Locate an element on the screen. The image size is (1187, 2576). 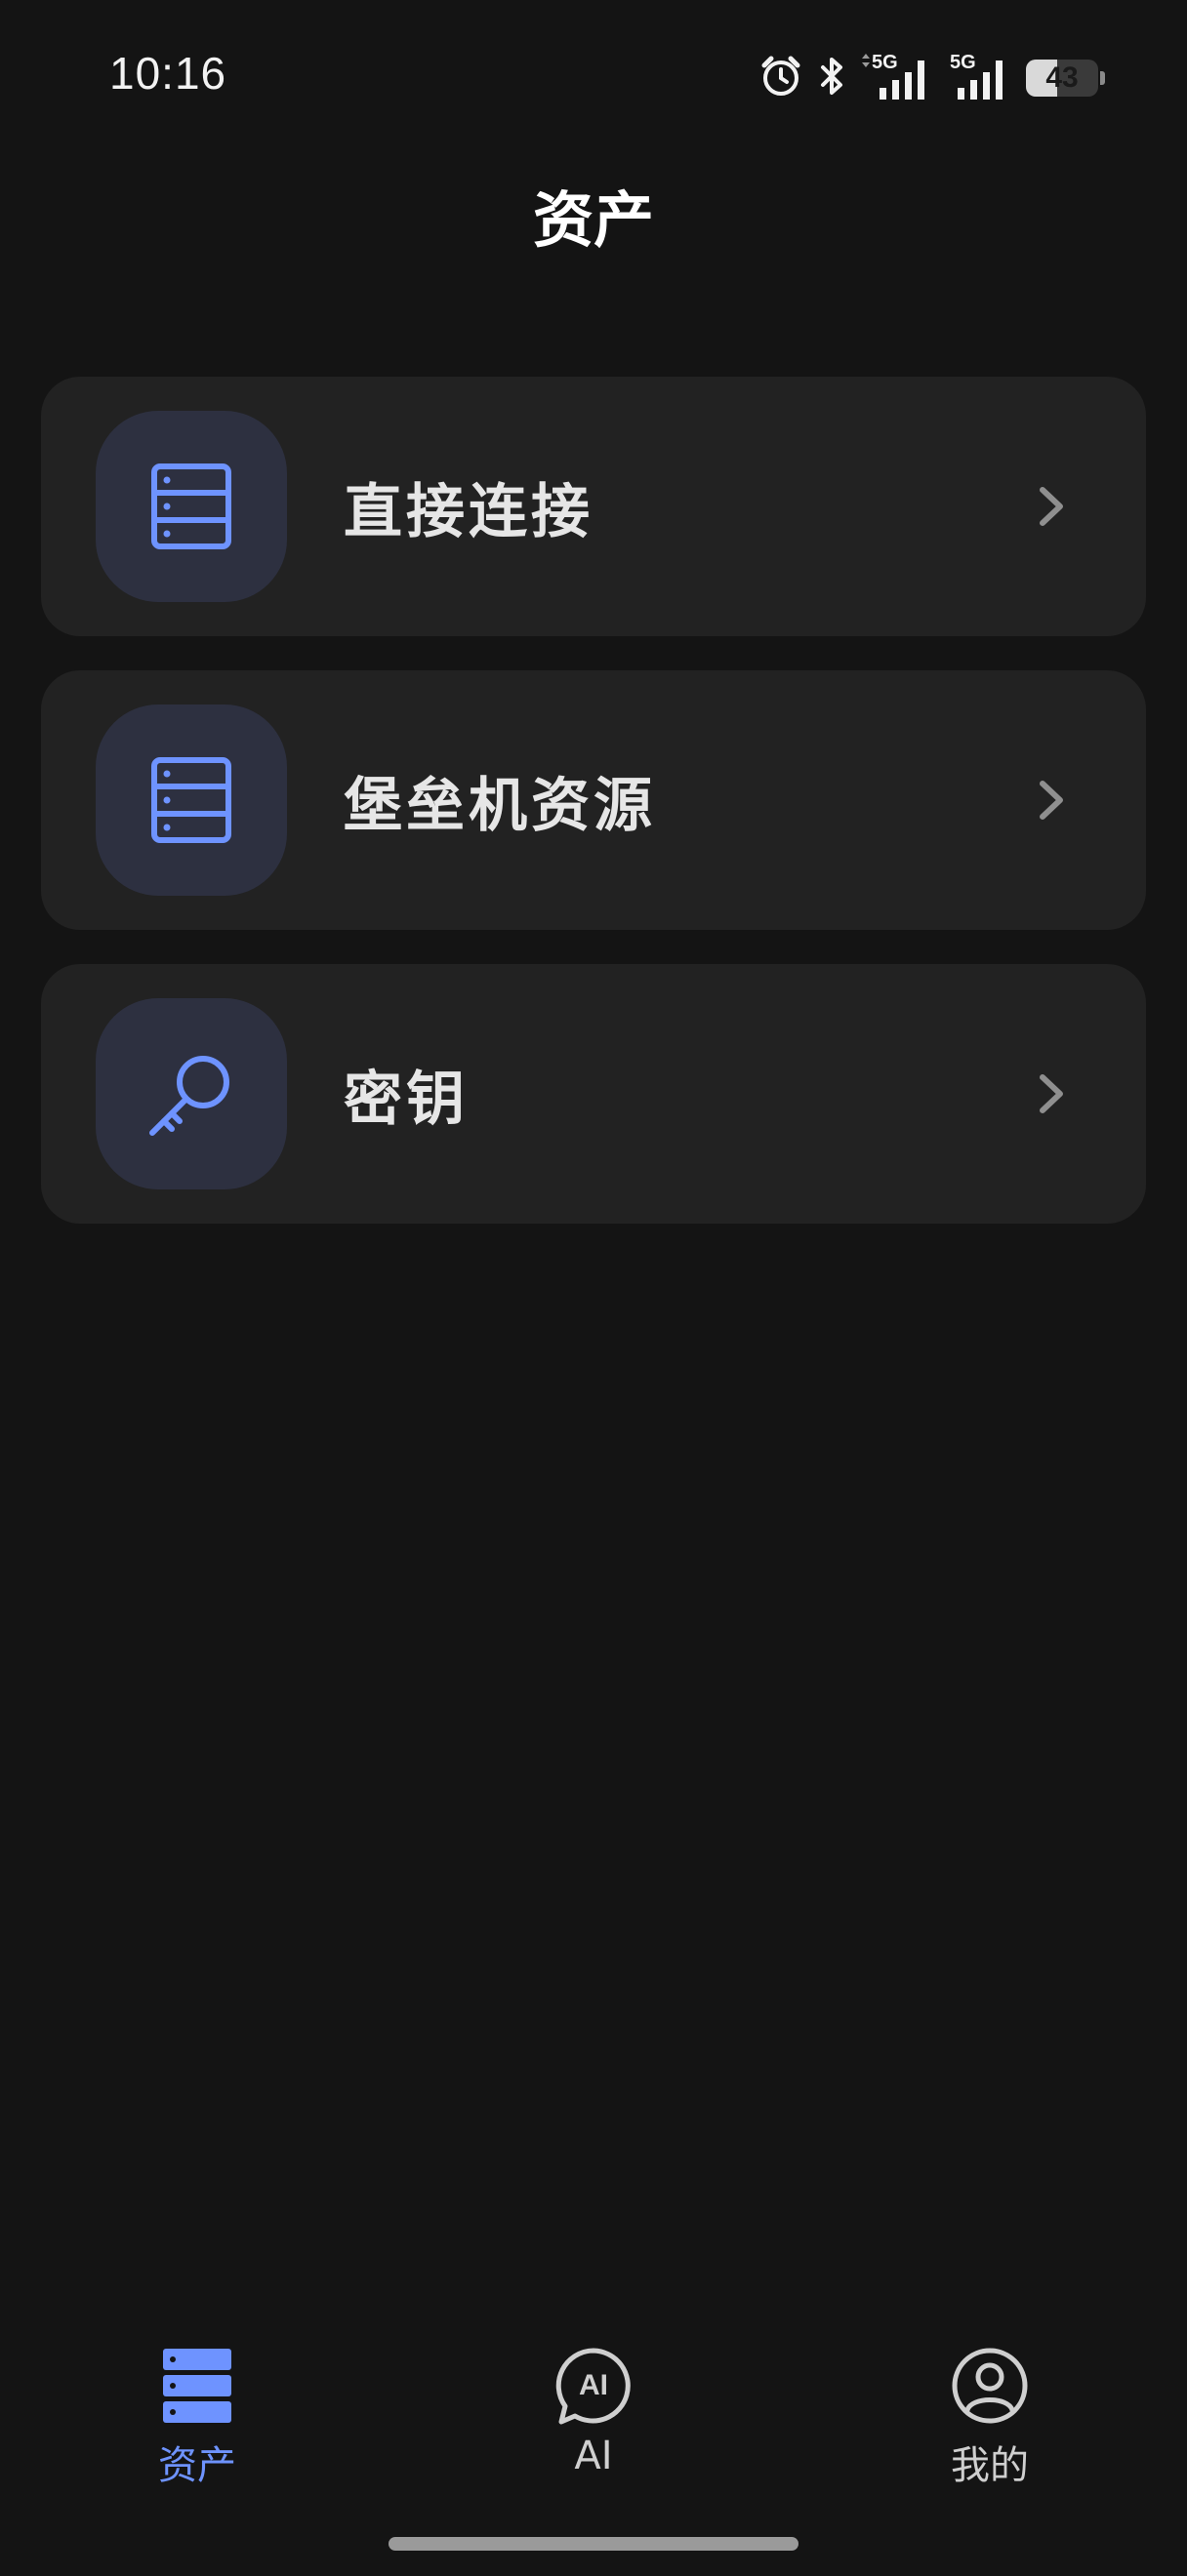
status-bar: 10:16 5G 5G 43 is located at coordinates (593, 78).